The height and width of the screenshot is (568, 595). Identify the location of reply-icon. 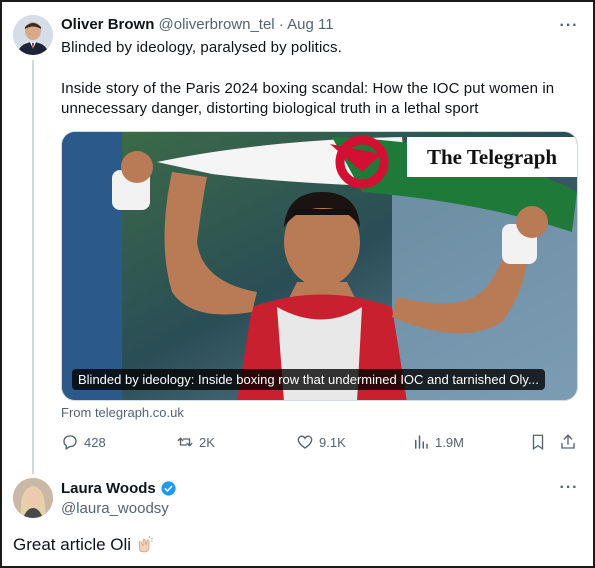
(70, 442).